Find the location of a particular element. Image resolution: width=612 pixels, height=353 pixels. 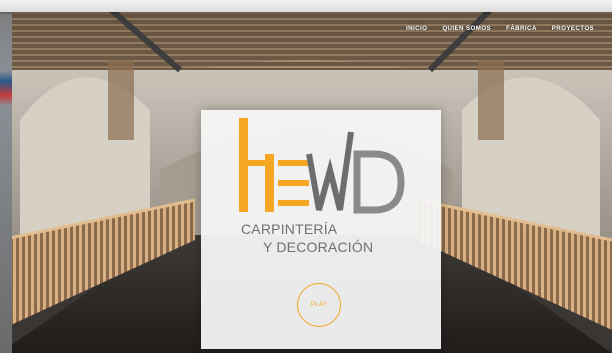

nav-fabrica: FÁBRICA is located at coordinates (521, 28).